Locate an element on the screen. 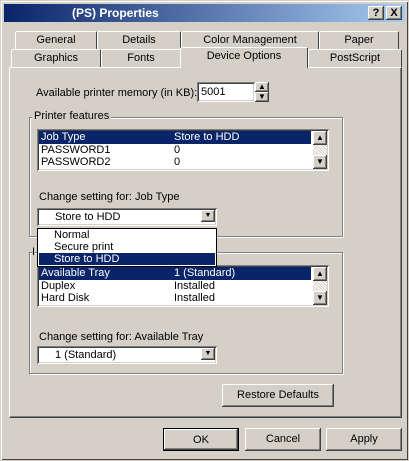  tab-general: General is located at coordinates (56, 40).